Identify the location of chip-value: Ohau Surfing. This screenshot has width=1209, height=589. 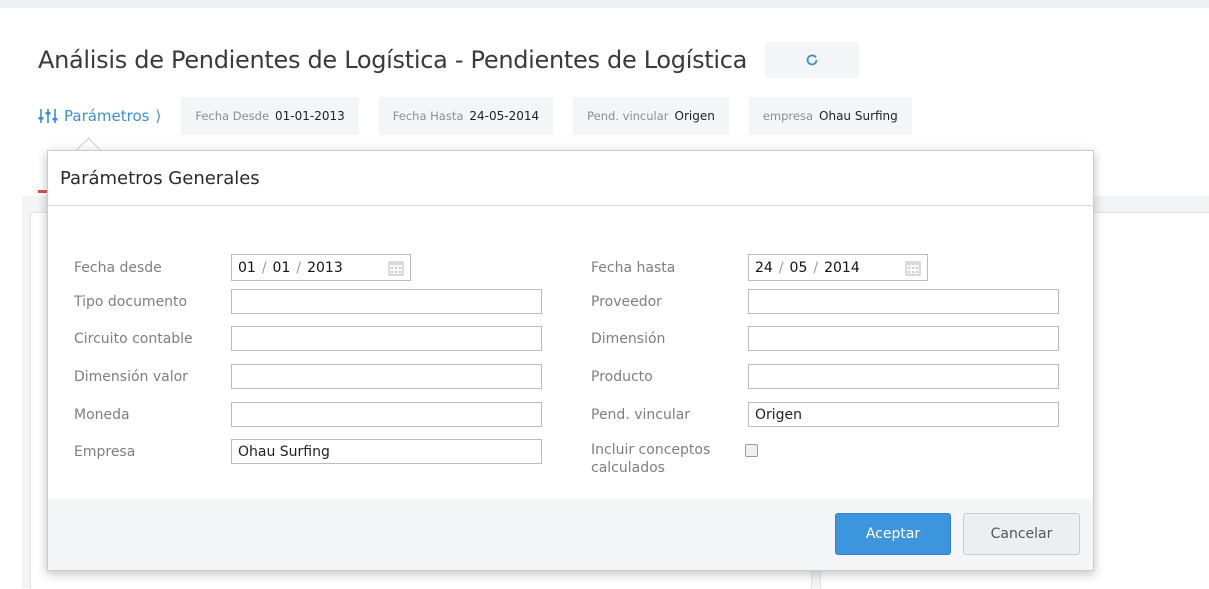
(858, 116).